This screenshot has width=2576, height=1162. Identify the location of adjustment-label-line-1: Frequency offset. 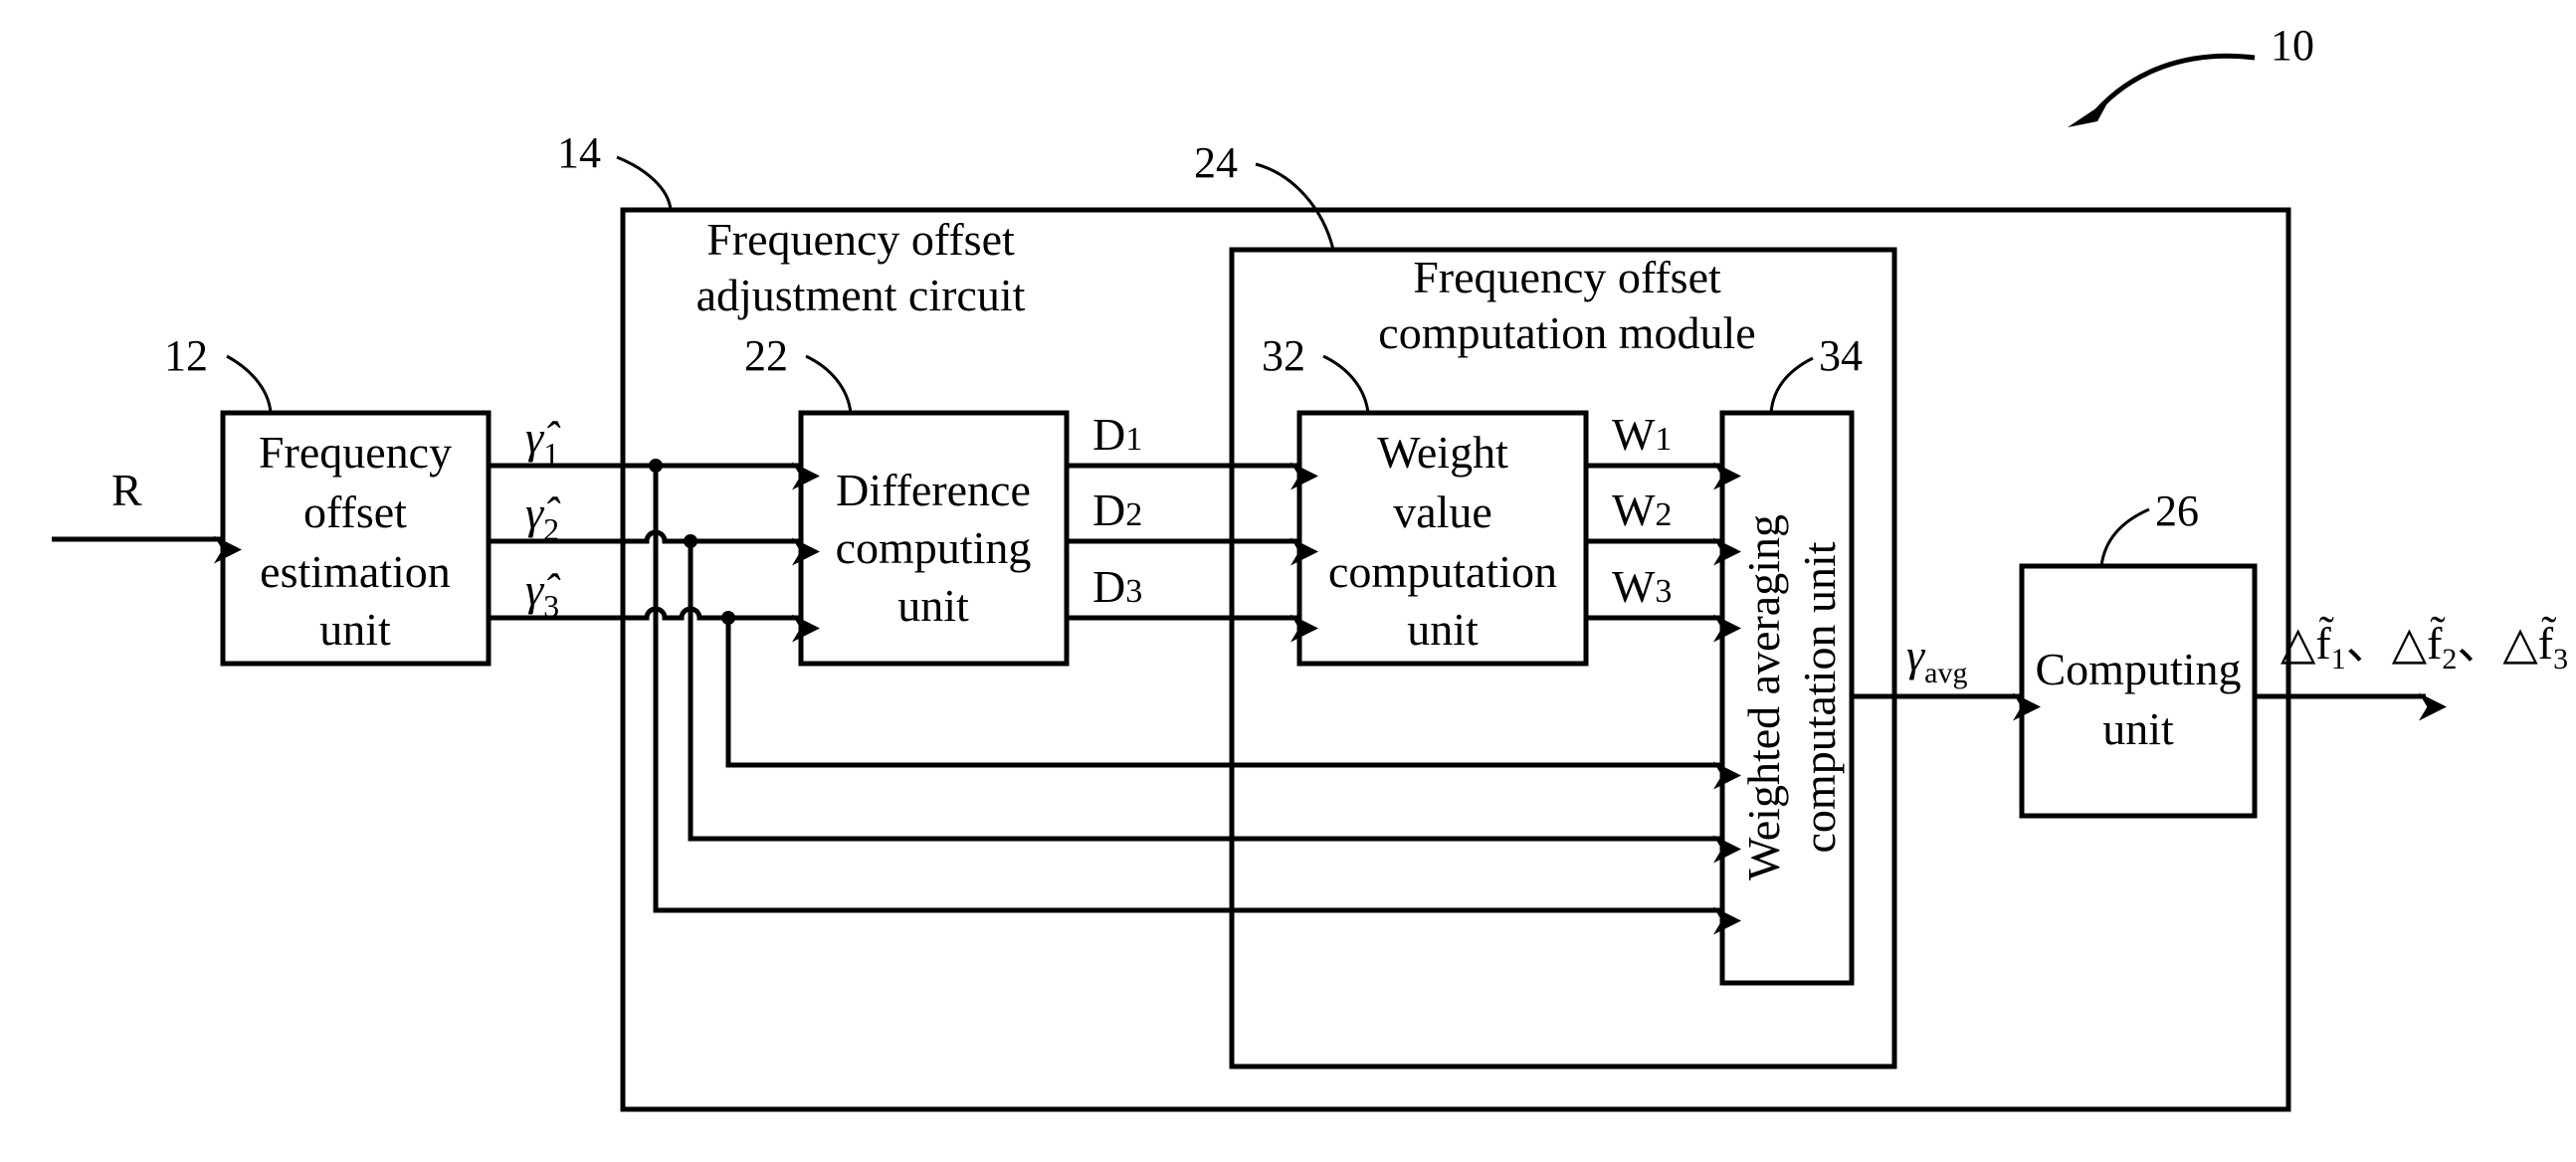
(860, 240).